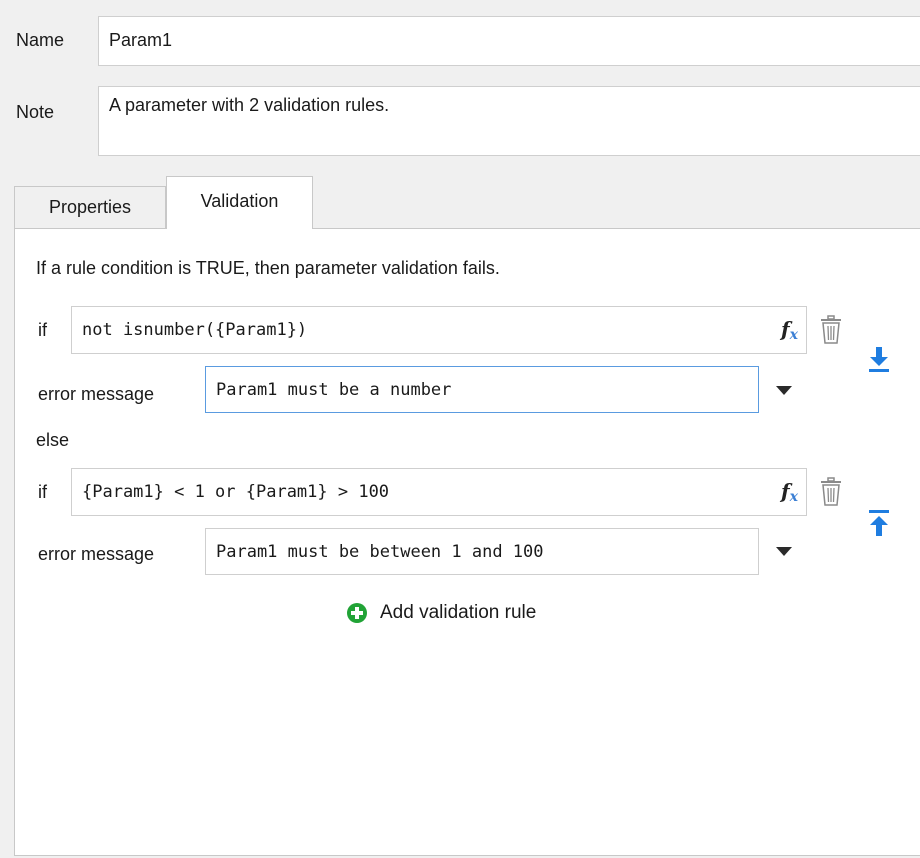 The height and width of the screenshot is (858, 920). Describe the element at coordinates (334, 390) in the screenshot. I see `rule-1-error-value: Param1 must be a number` at that location.